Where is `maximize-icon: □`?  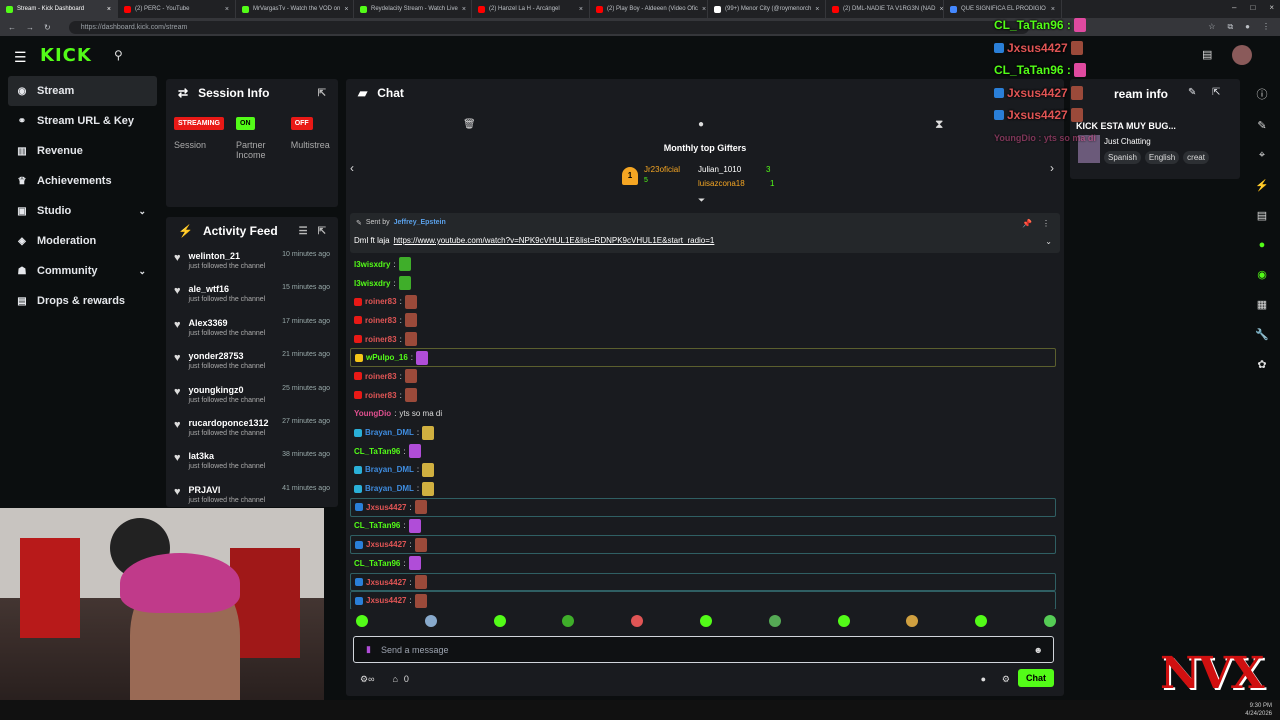 maximize-icon: □ is located at coordinates (1252, 7).